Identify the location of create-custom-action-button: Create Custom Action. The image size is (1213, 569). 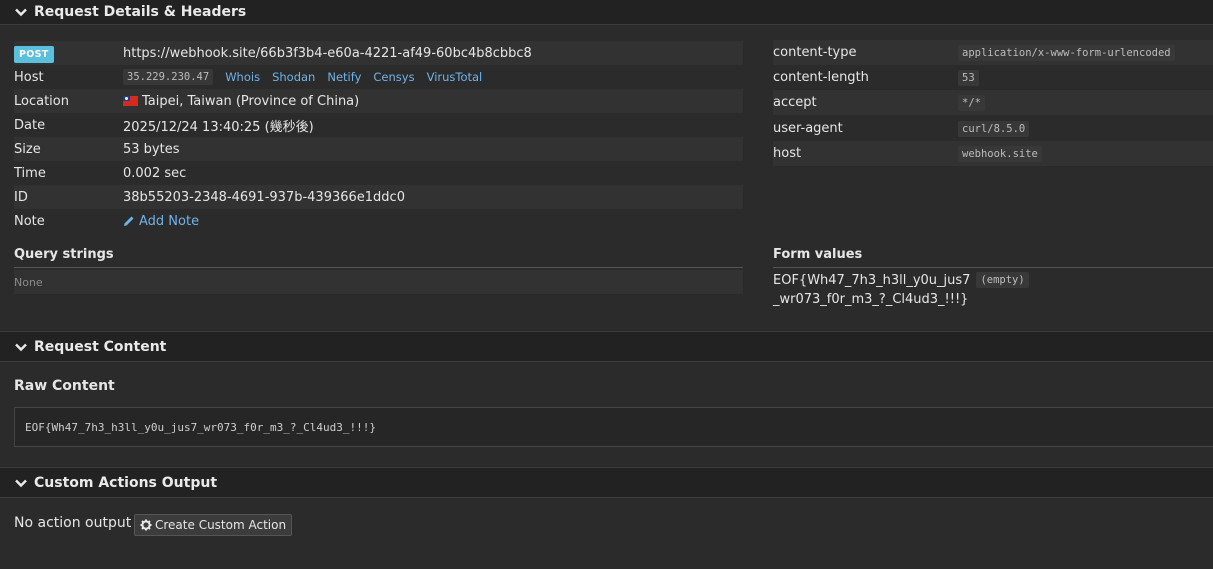
(213, 525).